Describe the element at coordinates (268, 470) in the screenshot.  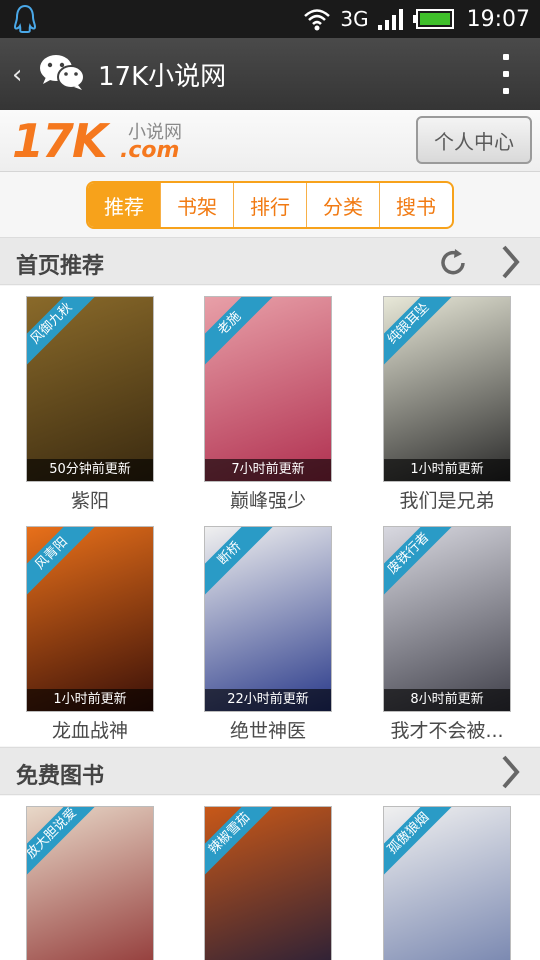
I see `update-time: 7小时前更新` at that location.